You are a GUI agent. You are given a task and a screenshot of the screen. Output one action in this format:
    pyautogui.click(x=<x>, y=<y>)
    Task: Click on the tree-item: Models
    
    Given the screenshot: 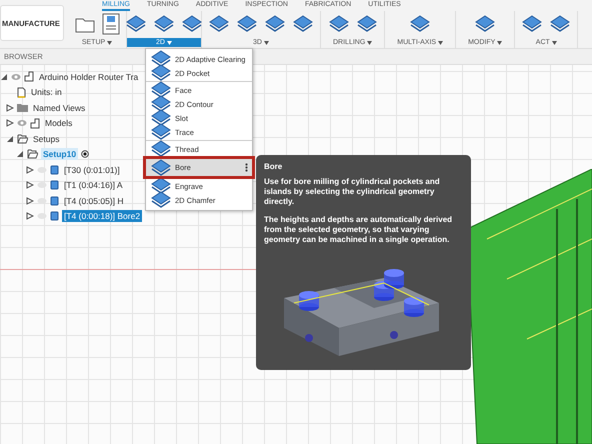 What is the action you would take?
    pyautogui.click(x=58, y=123)
    